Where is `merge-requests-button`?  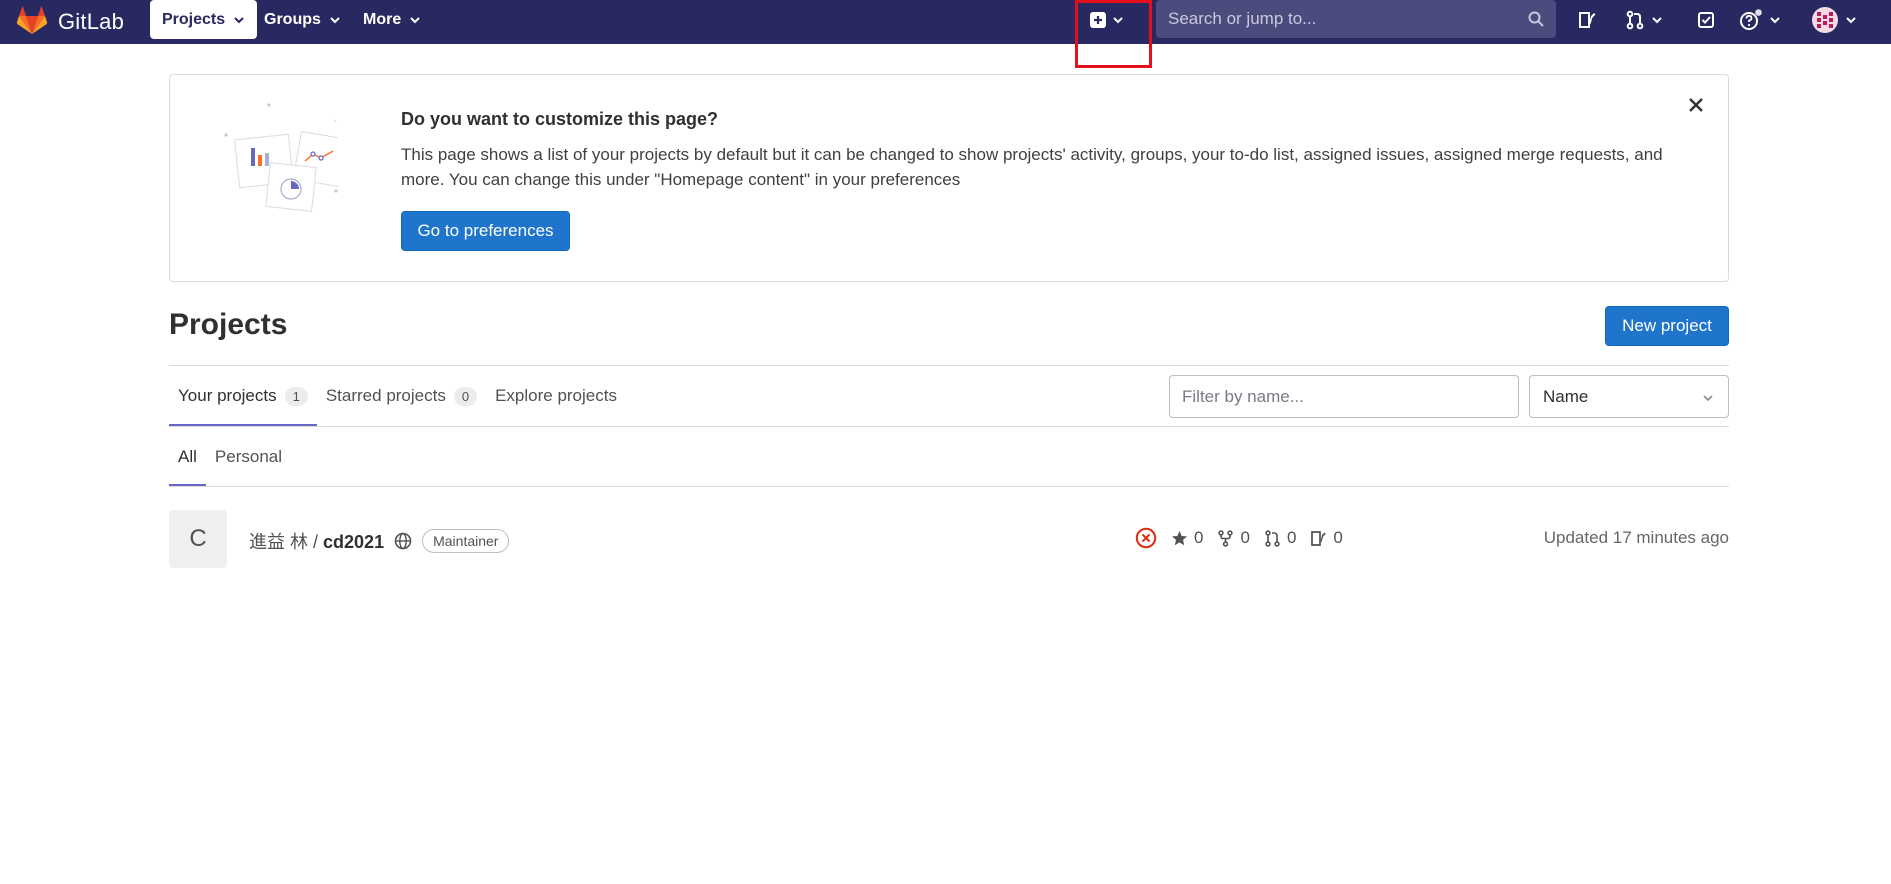 merge-requests-button is located at coordinates (1644, 20).